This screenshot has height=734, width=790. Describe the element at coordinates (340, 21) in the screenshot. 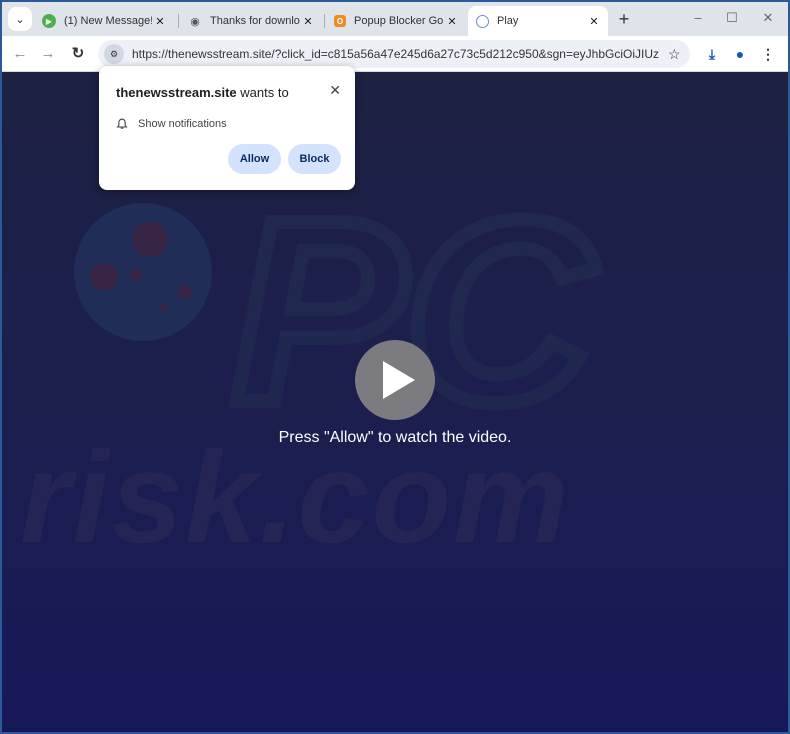

I see `popup-blocker-icon: O` at that location.